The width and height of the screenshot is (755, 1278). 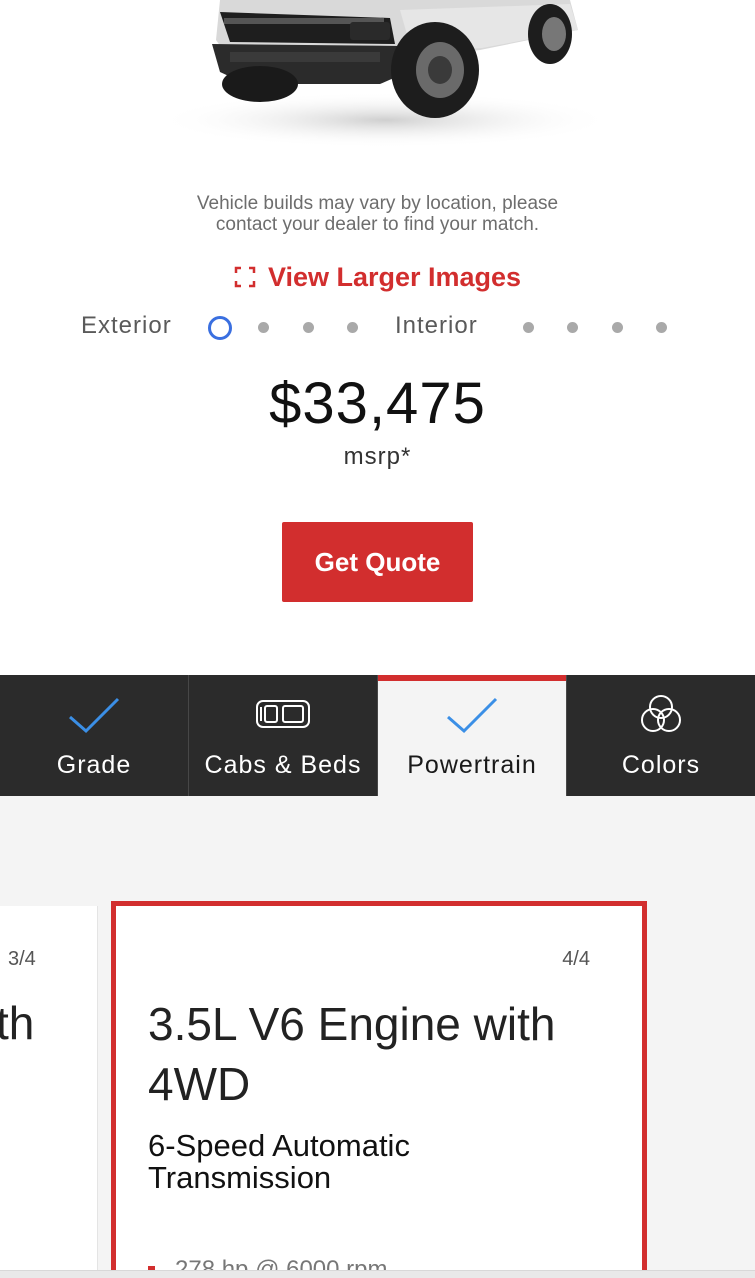 What do you see at coordinates (661, 765) in the screenshot?
I see `tab-label: Colors` at bounding box center [661, 765].